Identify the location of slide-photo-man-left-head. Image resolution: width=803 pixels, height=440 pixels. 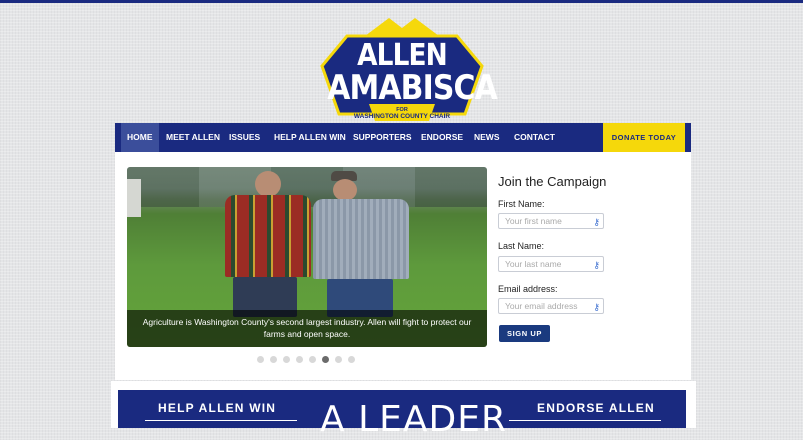
(268, 184).